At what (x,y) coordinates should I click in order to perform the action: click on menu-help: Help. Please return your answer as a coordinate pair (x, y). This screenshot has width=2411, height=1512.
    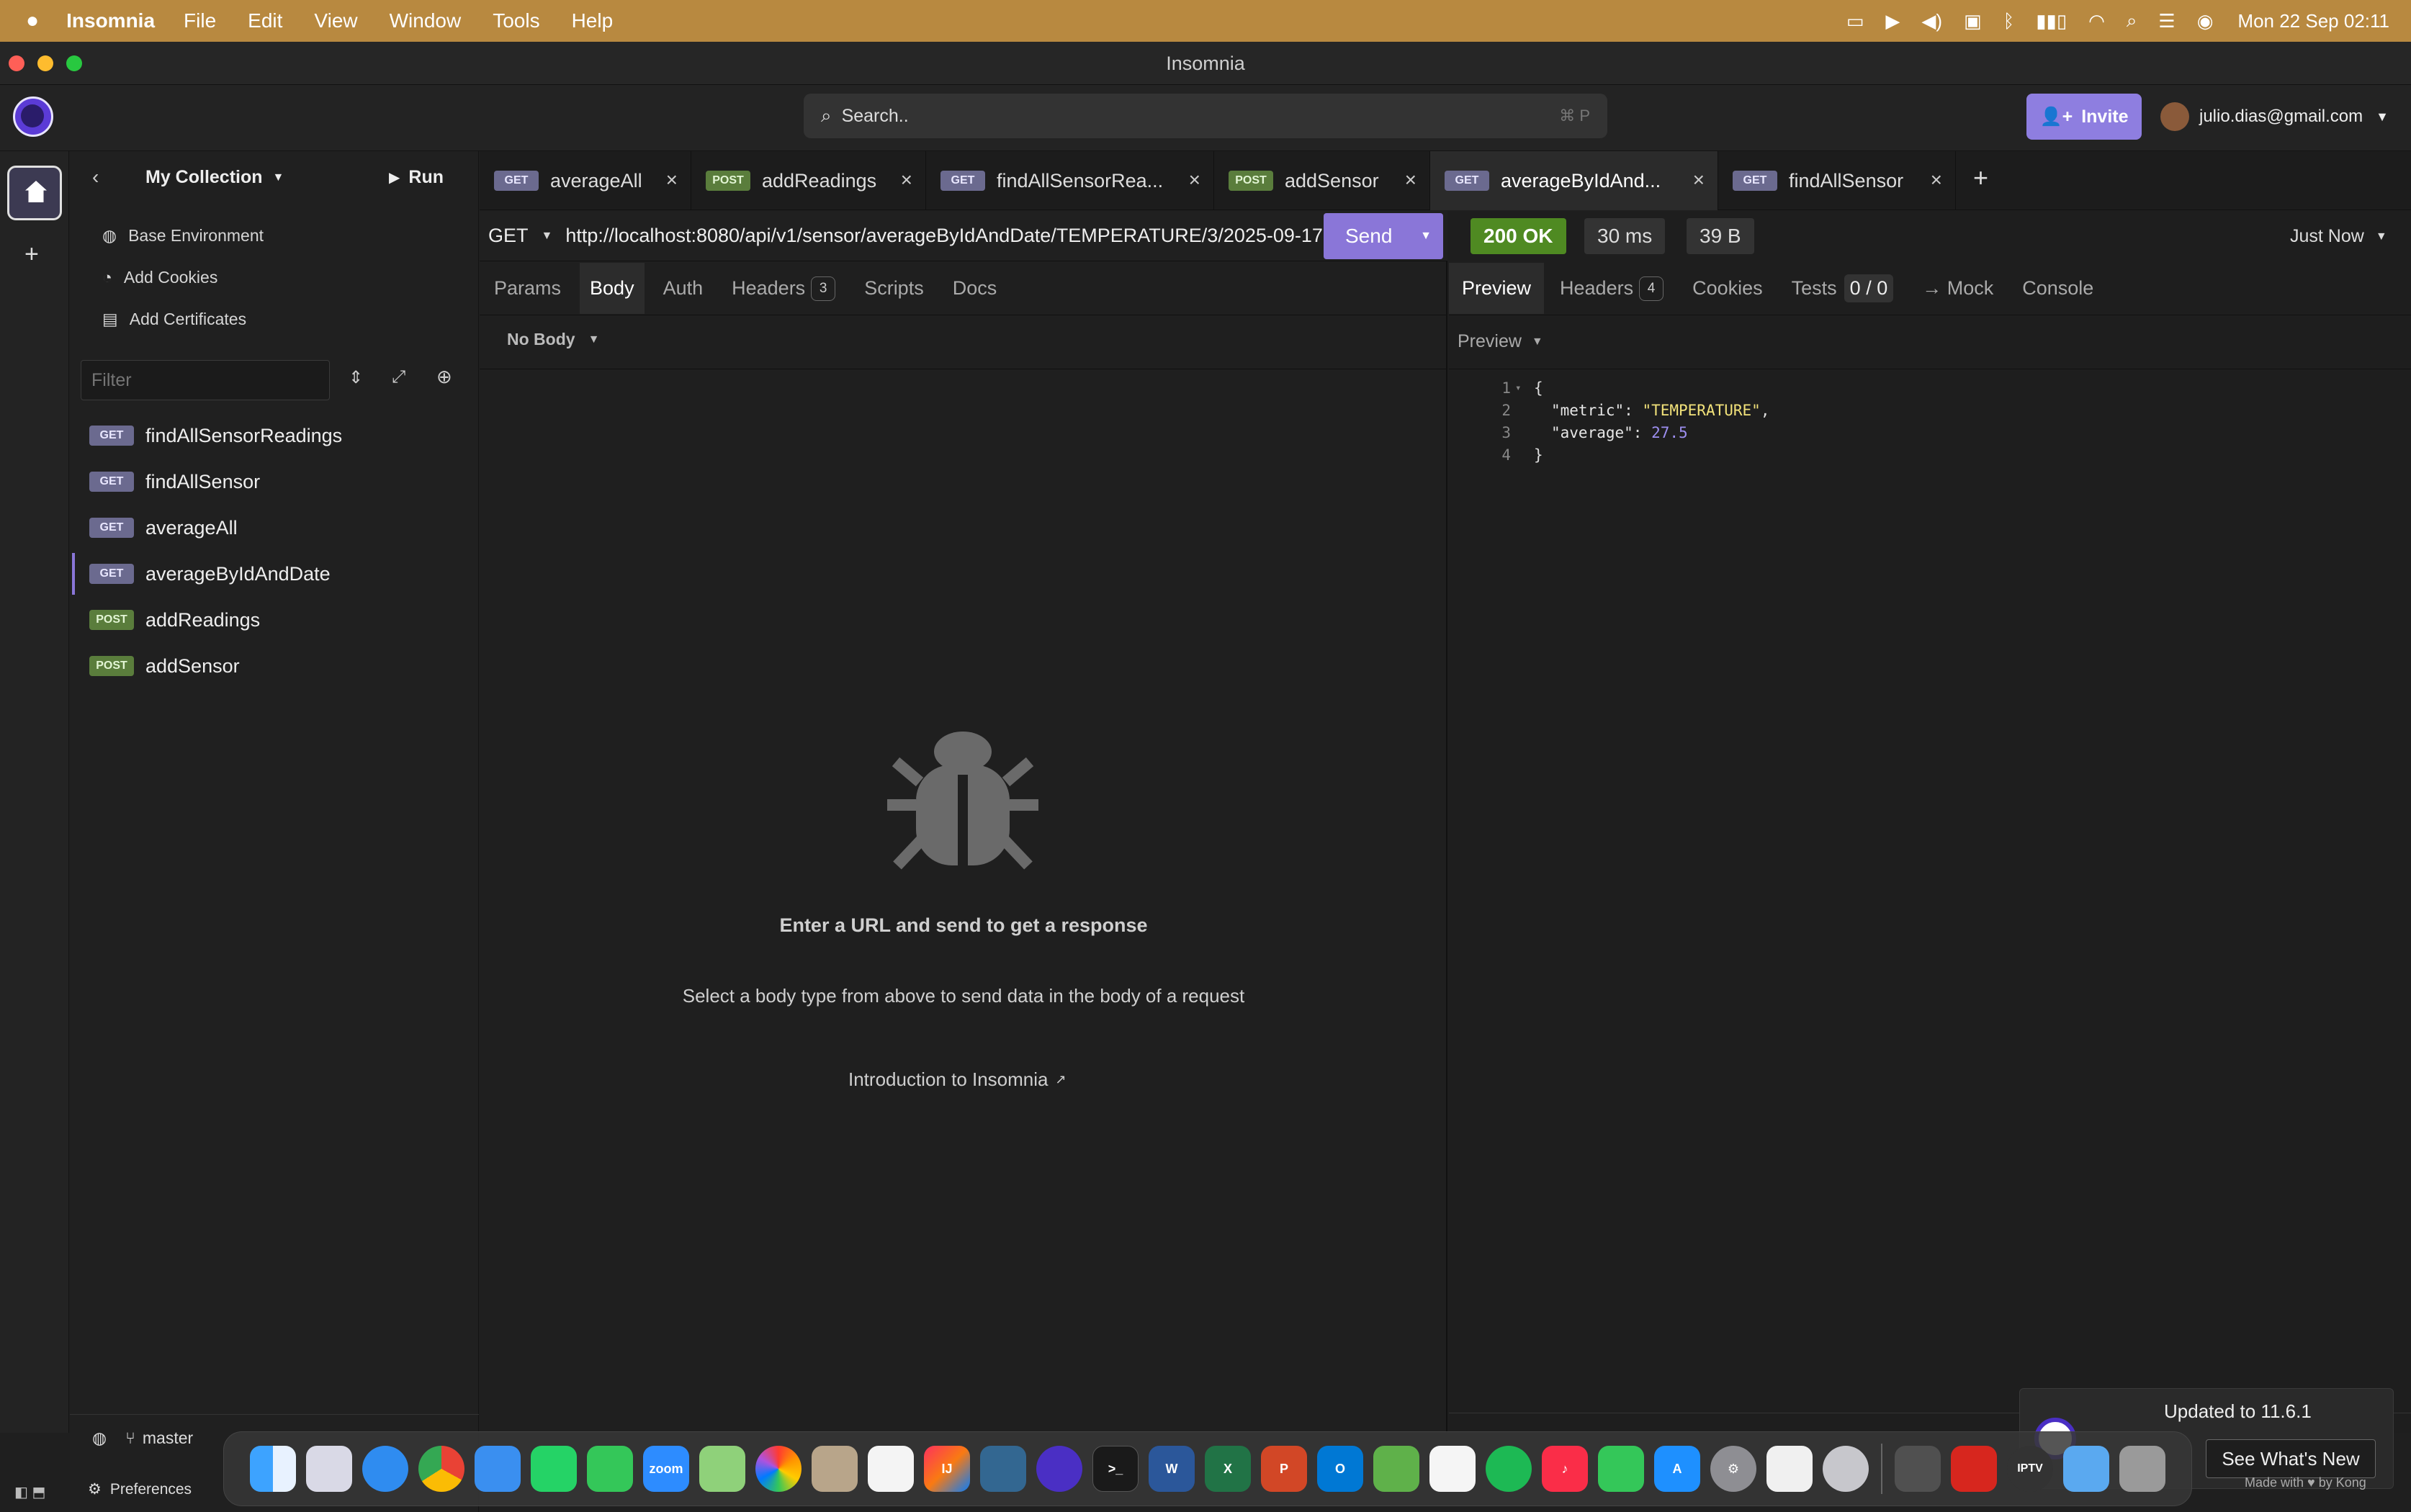
    Looking at the image, I should click on (593, 20).